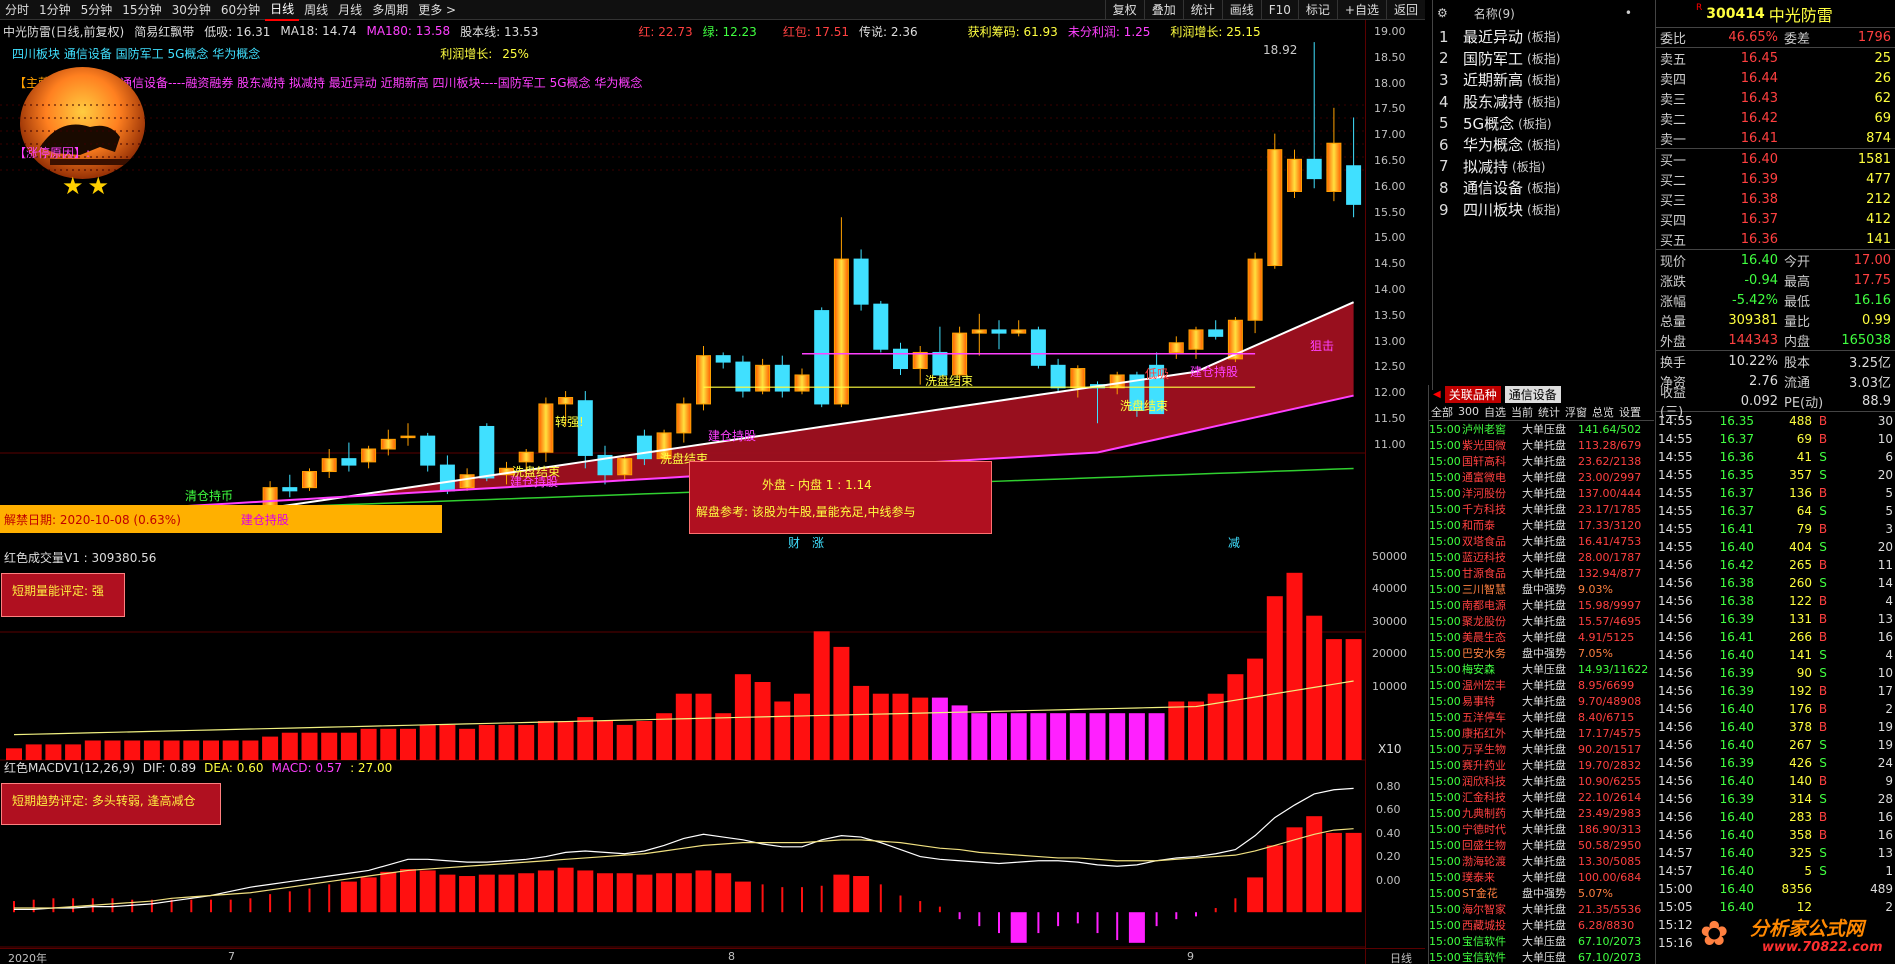  What do you see at coordinates (1442, 13) in the screenshot?
I see `gear-icon: ⚙` at bounding box center [1442, 13].